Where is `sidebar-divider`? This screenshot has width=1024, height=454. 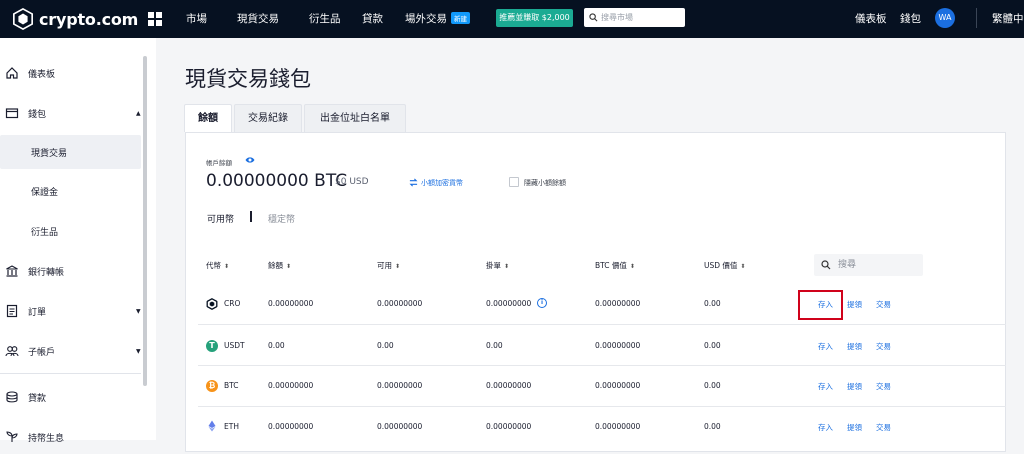 sidebar-divider is located at coordinates (70, 373).